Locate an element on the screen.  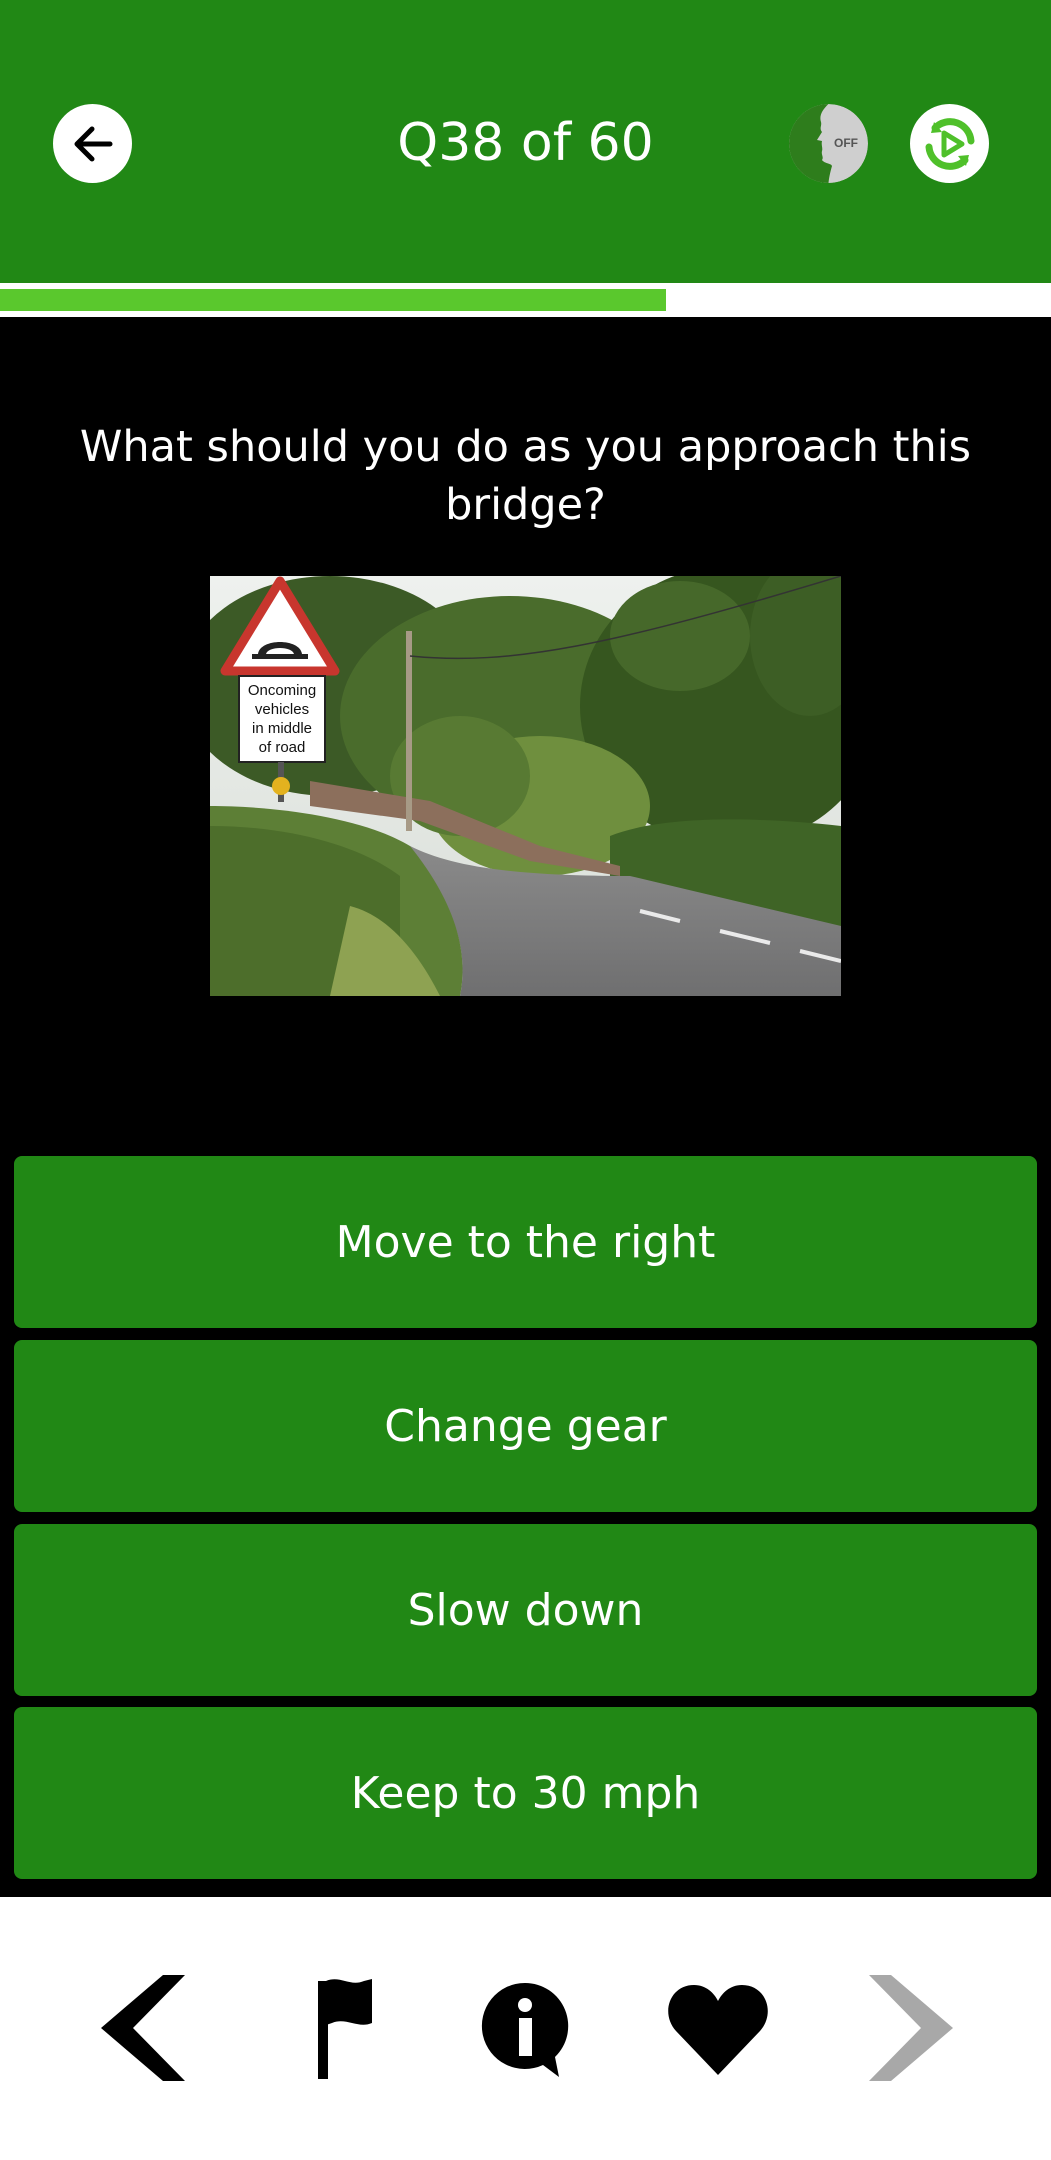
sign-text-line: vehicles is located at coordinates (282, 709).